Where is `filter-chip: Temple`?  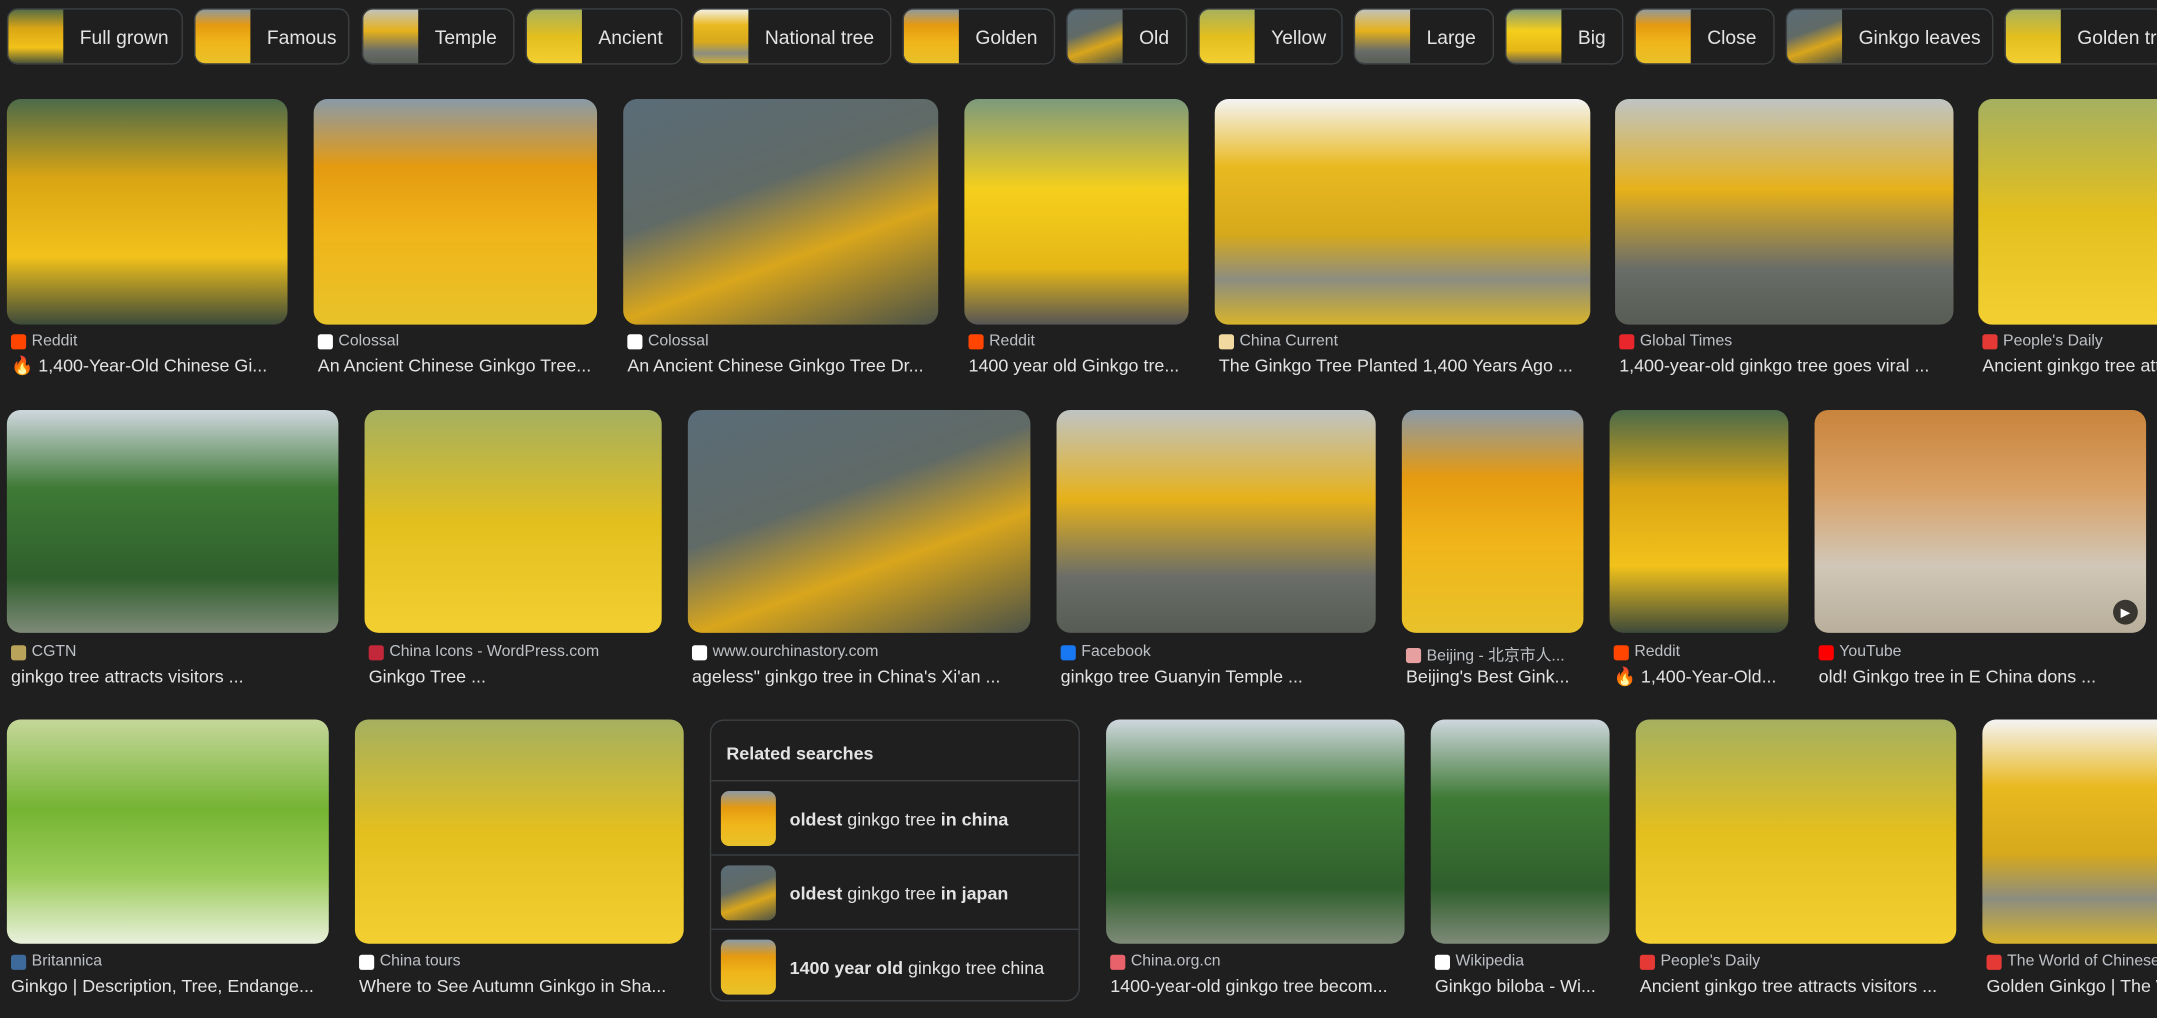 filter-chip: Temple is located at coordinates (438, 36).